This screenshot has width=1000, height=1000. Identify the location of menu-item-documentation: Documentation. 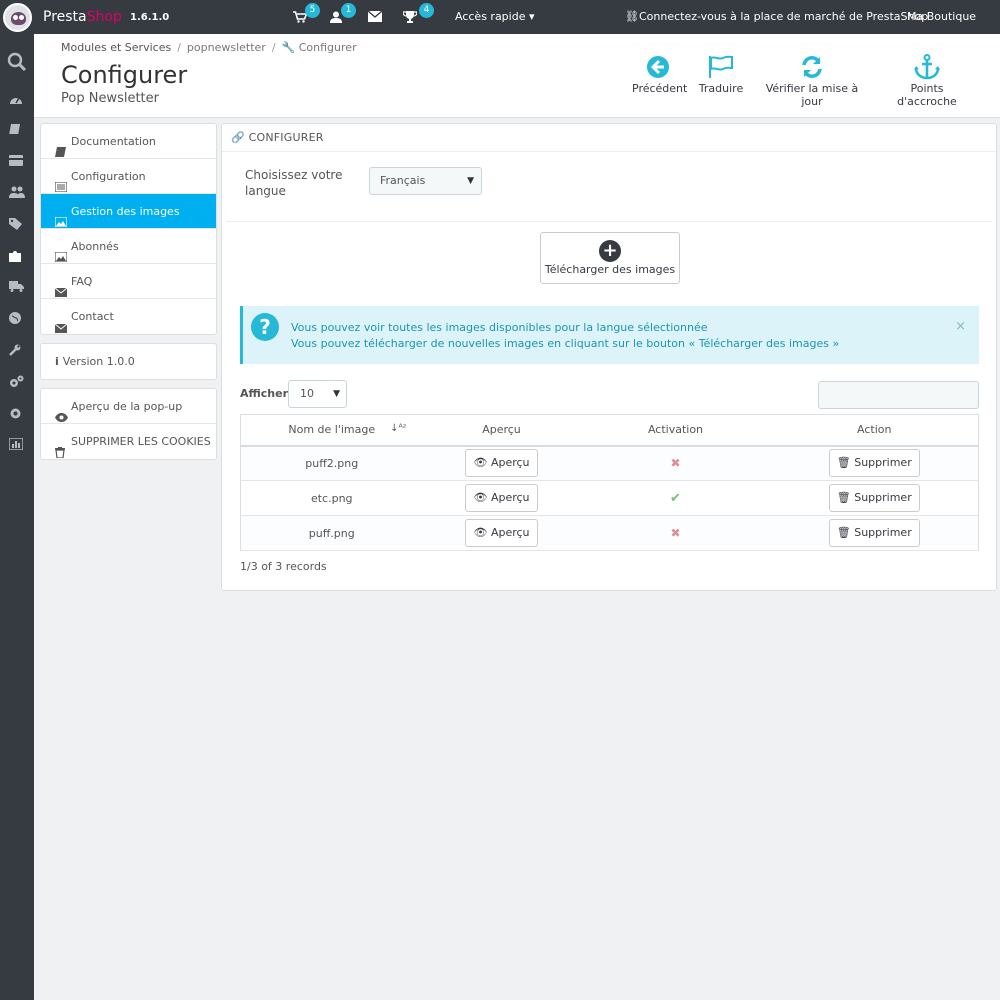
(128, 141).